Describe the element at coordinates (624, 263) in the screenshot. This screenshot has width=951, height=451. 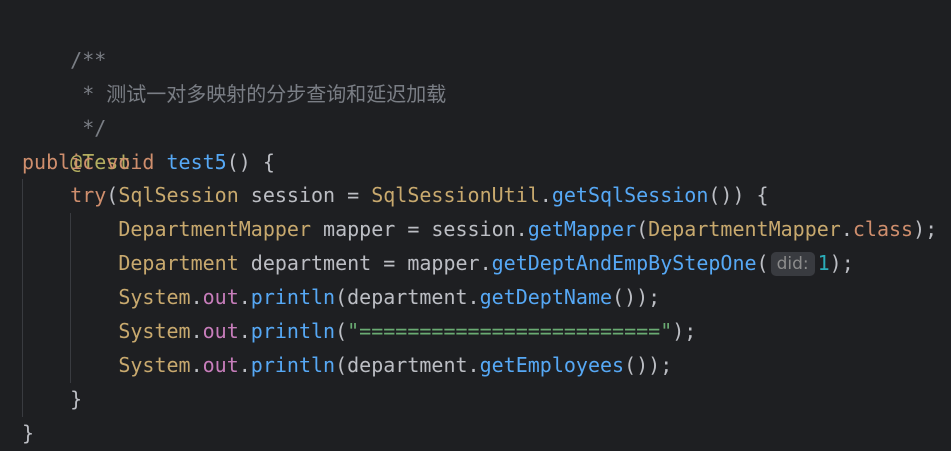
I see `getdeptandempbystepone-call: getDeptAndEmpByStepOne` at that location.